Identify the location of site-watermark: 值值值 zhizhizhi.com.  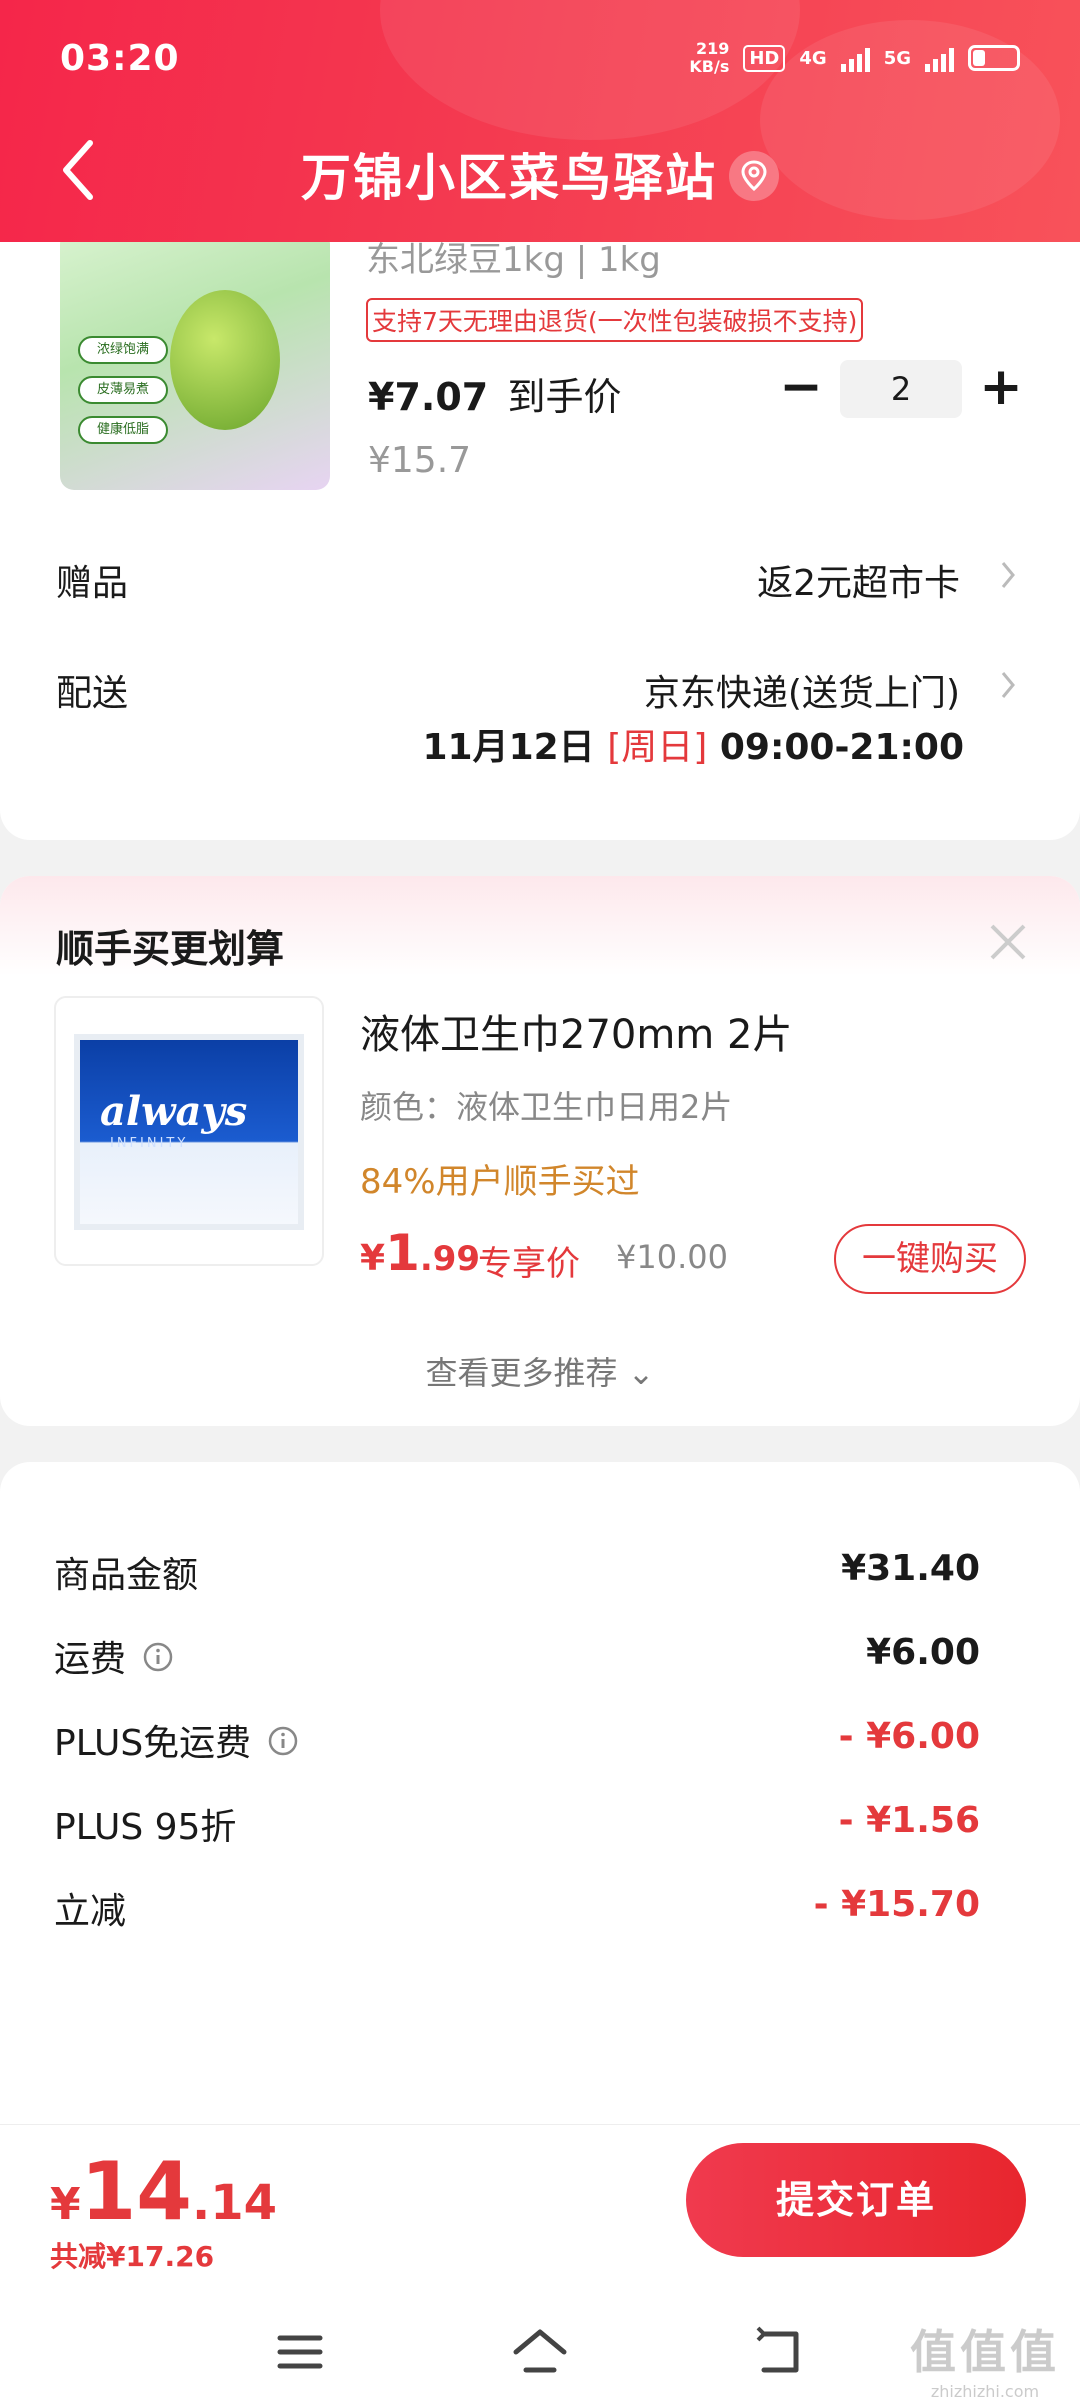
(985, 2358).